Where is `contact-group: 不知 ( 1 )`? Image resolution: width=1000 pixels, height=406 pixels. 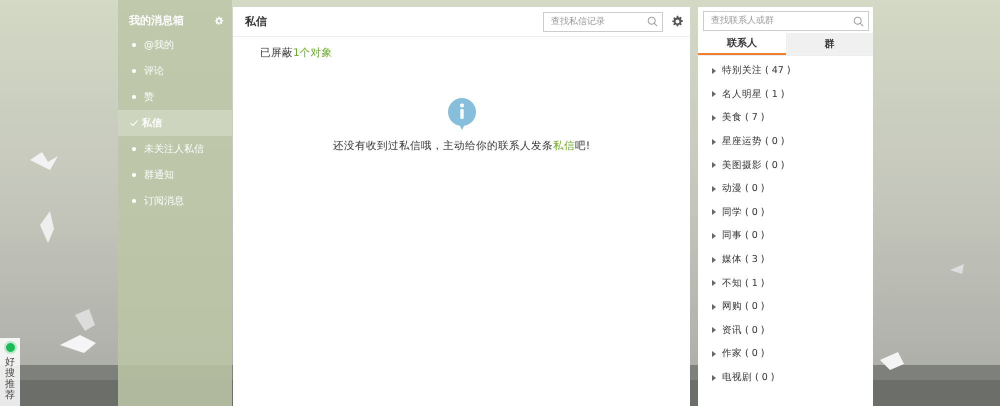 contact-group: 不知 ( 1 ) is located at coordinates (743, 283).